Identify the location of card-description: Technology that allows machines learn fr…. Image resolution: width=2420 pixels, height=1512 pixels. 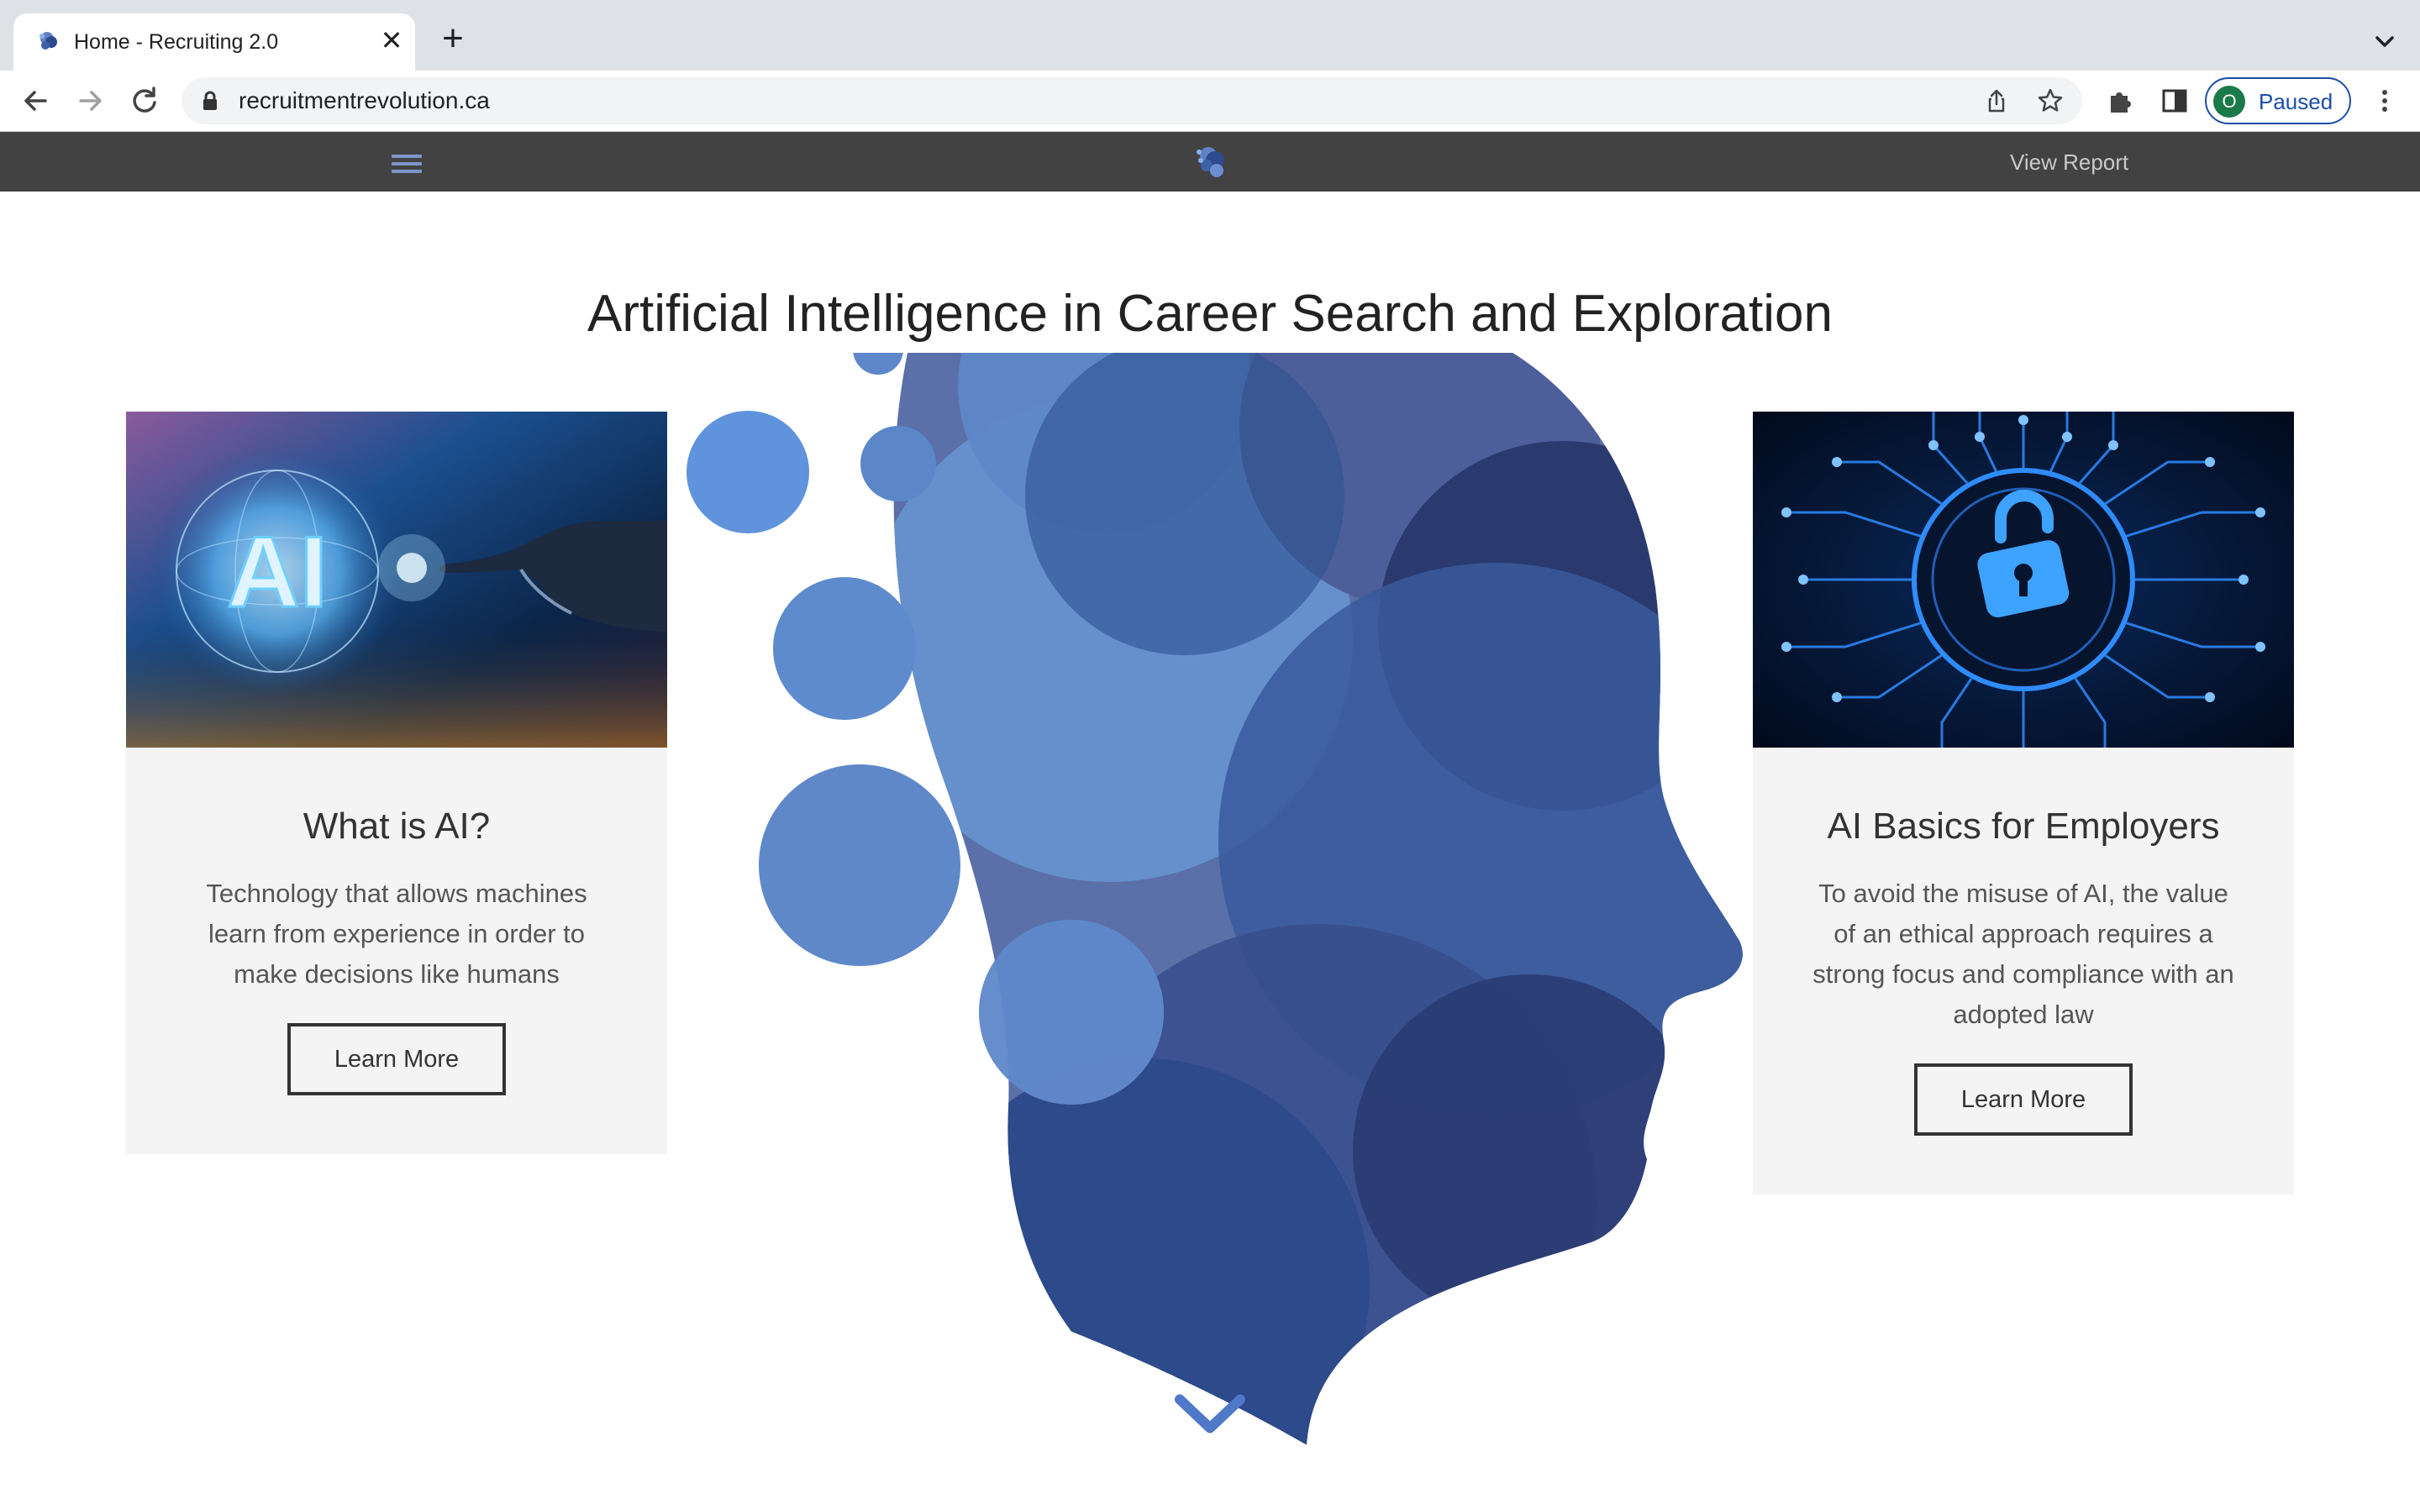
(397, 934).